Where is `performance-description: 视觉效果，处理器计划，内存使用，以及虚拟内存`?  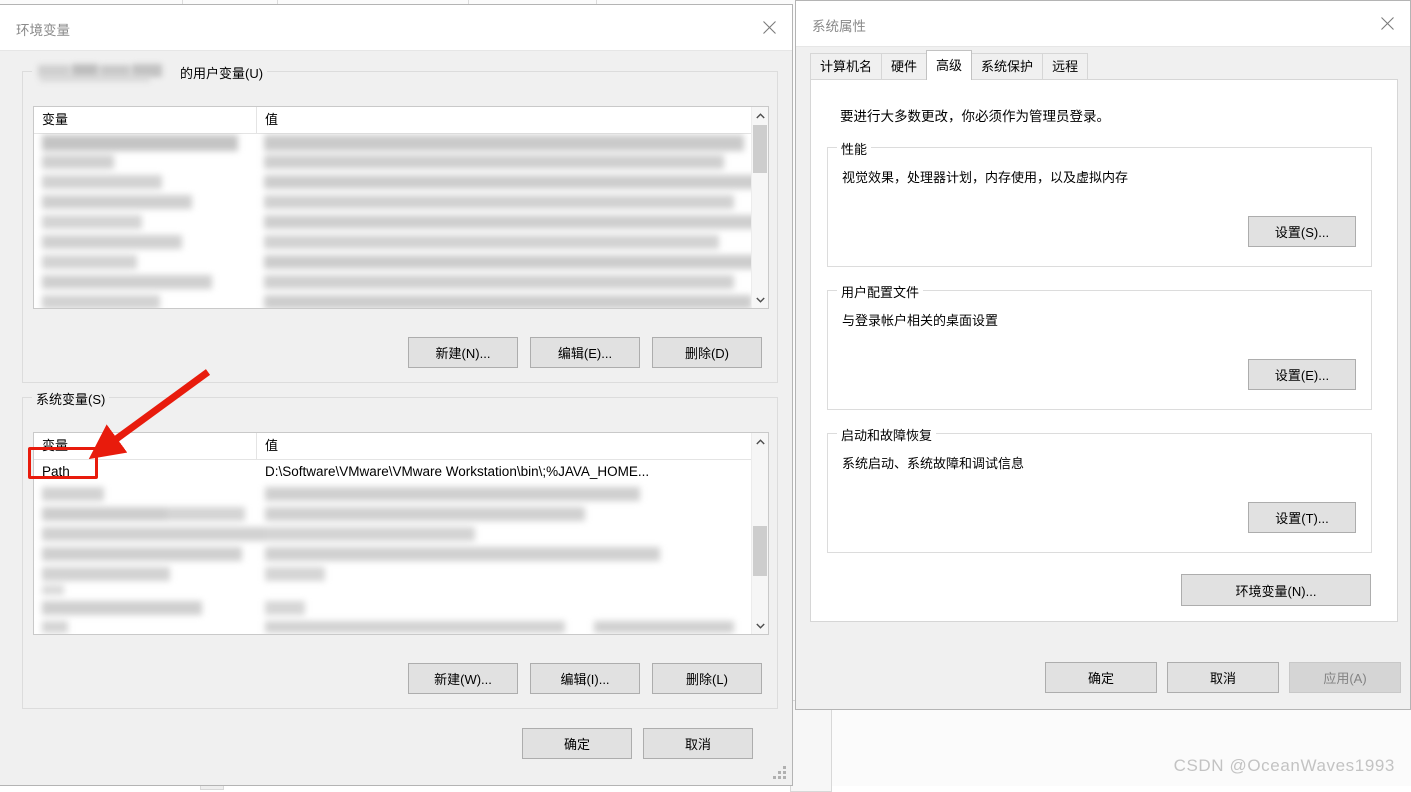 performance-description: 视觉效果，处理器计划，内存使用，以及虚拟内存 is located at coordinates (985, 177).